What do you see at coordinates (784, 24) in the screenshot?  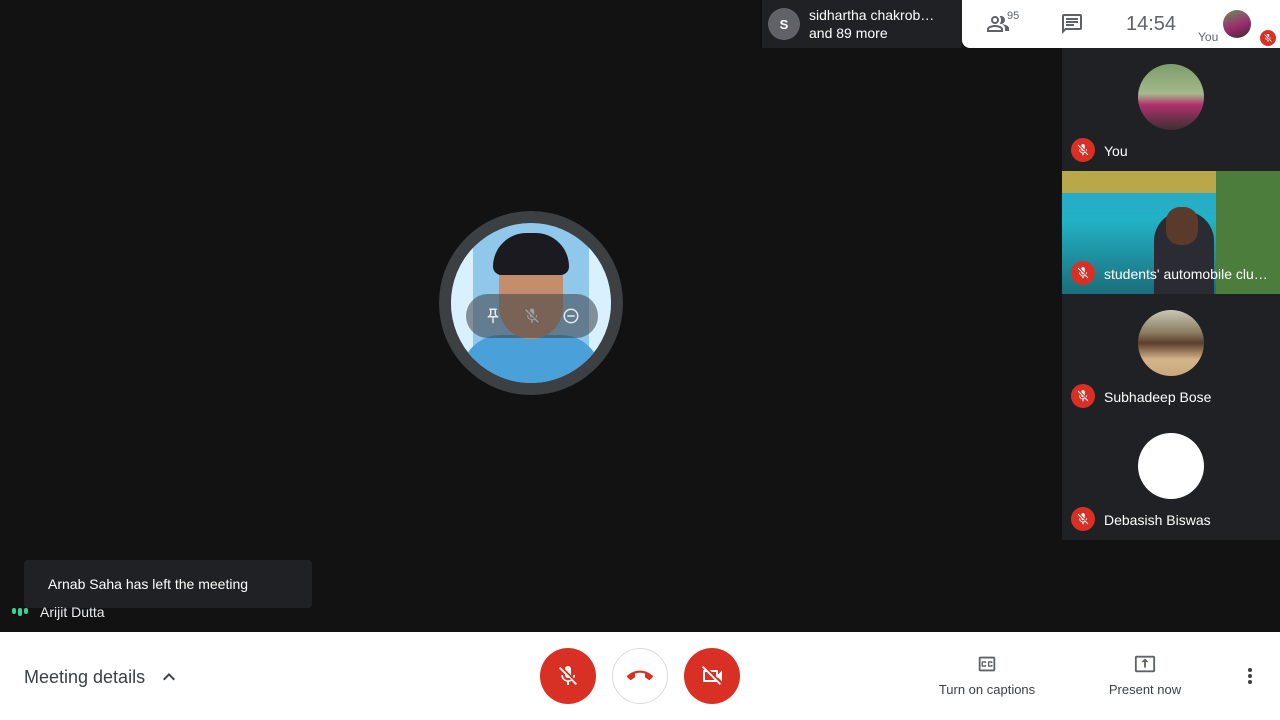 I see `presenter-avatar: S` at bounding box center [784, 24].